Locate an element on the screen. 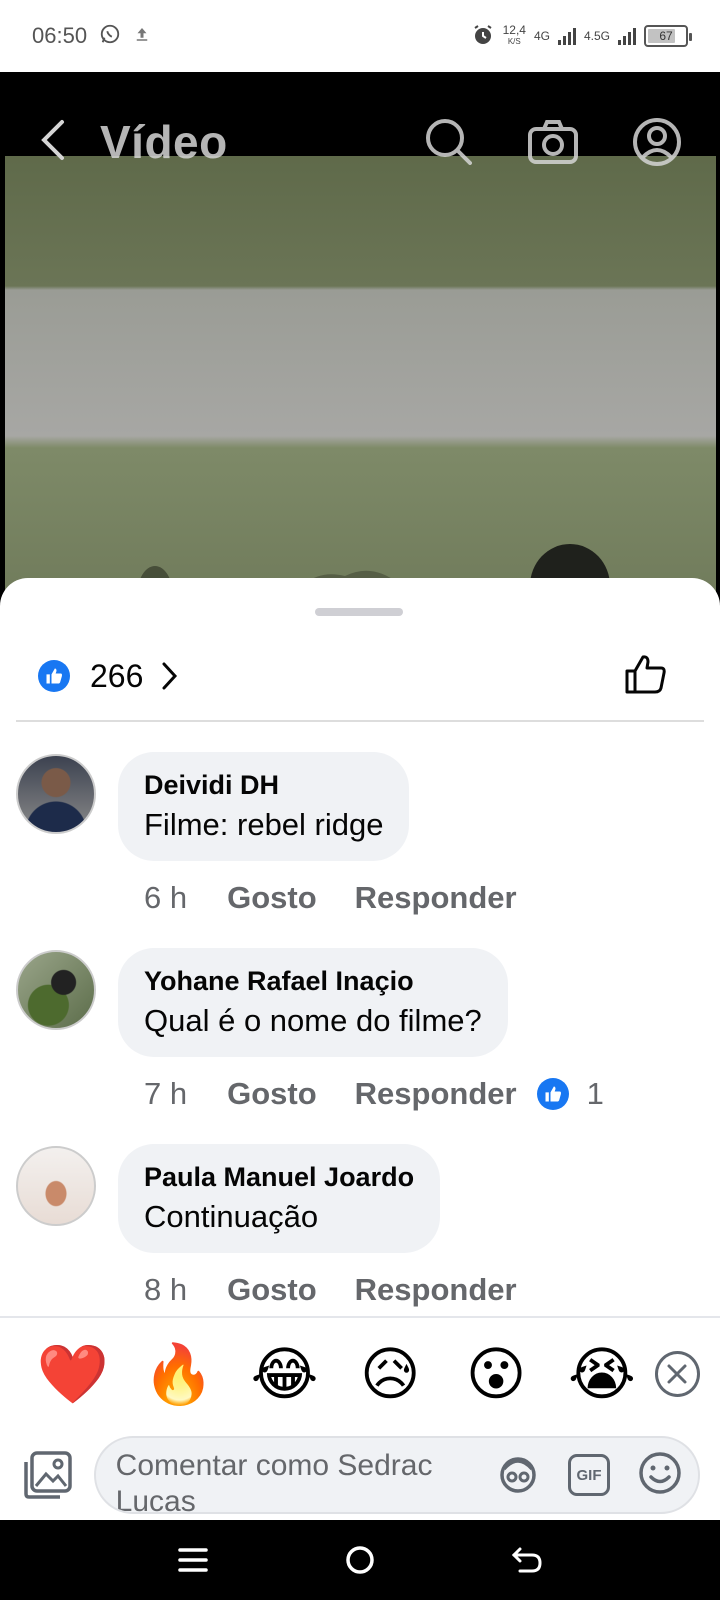 This screenshot has width=720, height=1600. battery-icon: 67 is located at coordinates (668, 36).